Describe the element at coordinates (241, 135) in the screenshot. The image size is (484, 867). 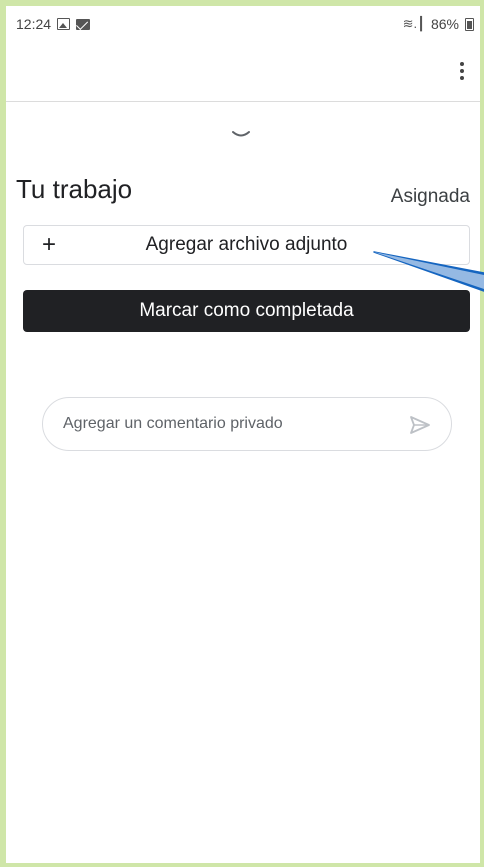
I see `chevron-down-icon` at that location.